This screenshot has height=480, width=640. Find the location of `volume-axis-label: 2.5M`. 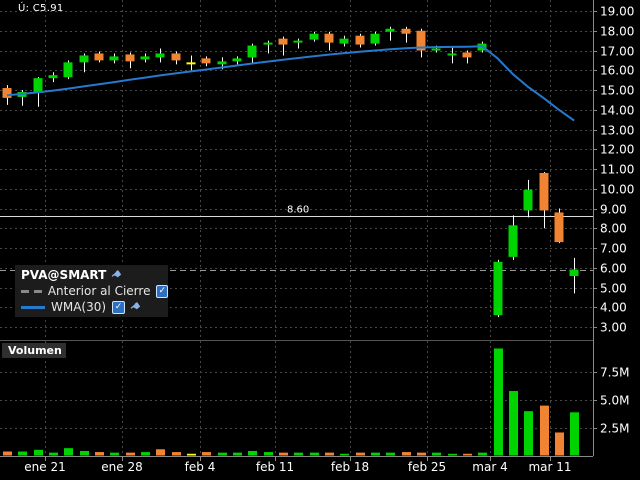

volume-axis-label: 2.5M is located at coordinates (614, 429).